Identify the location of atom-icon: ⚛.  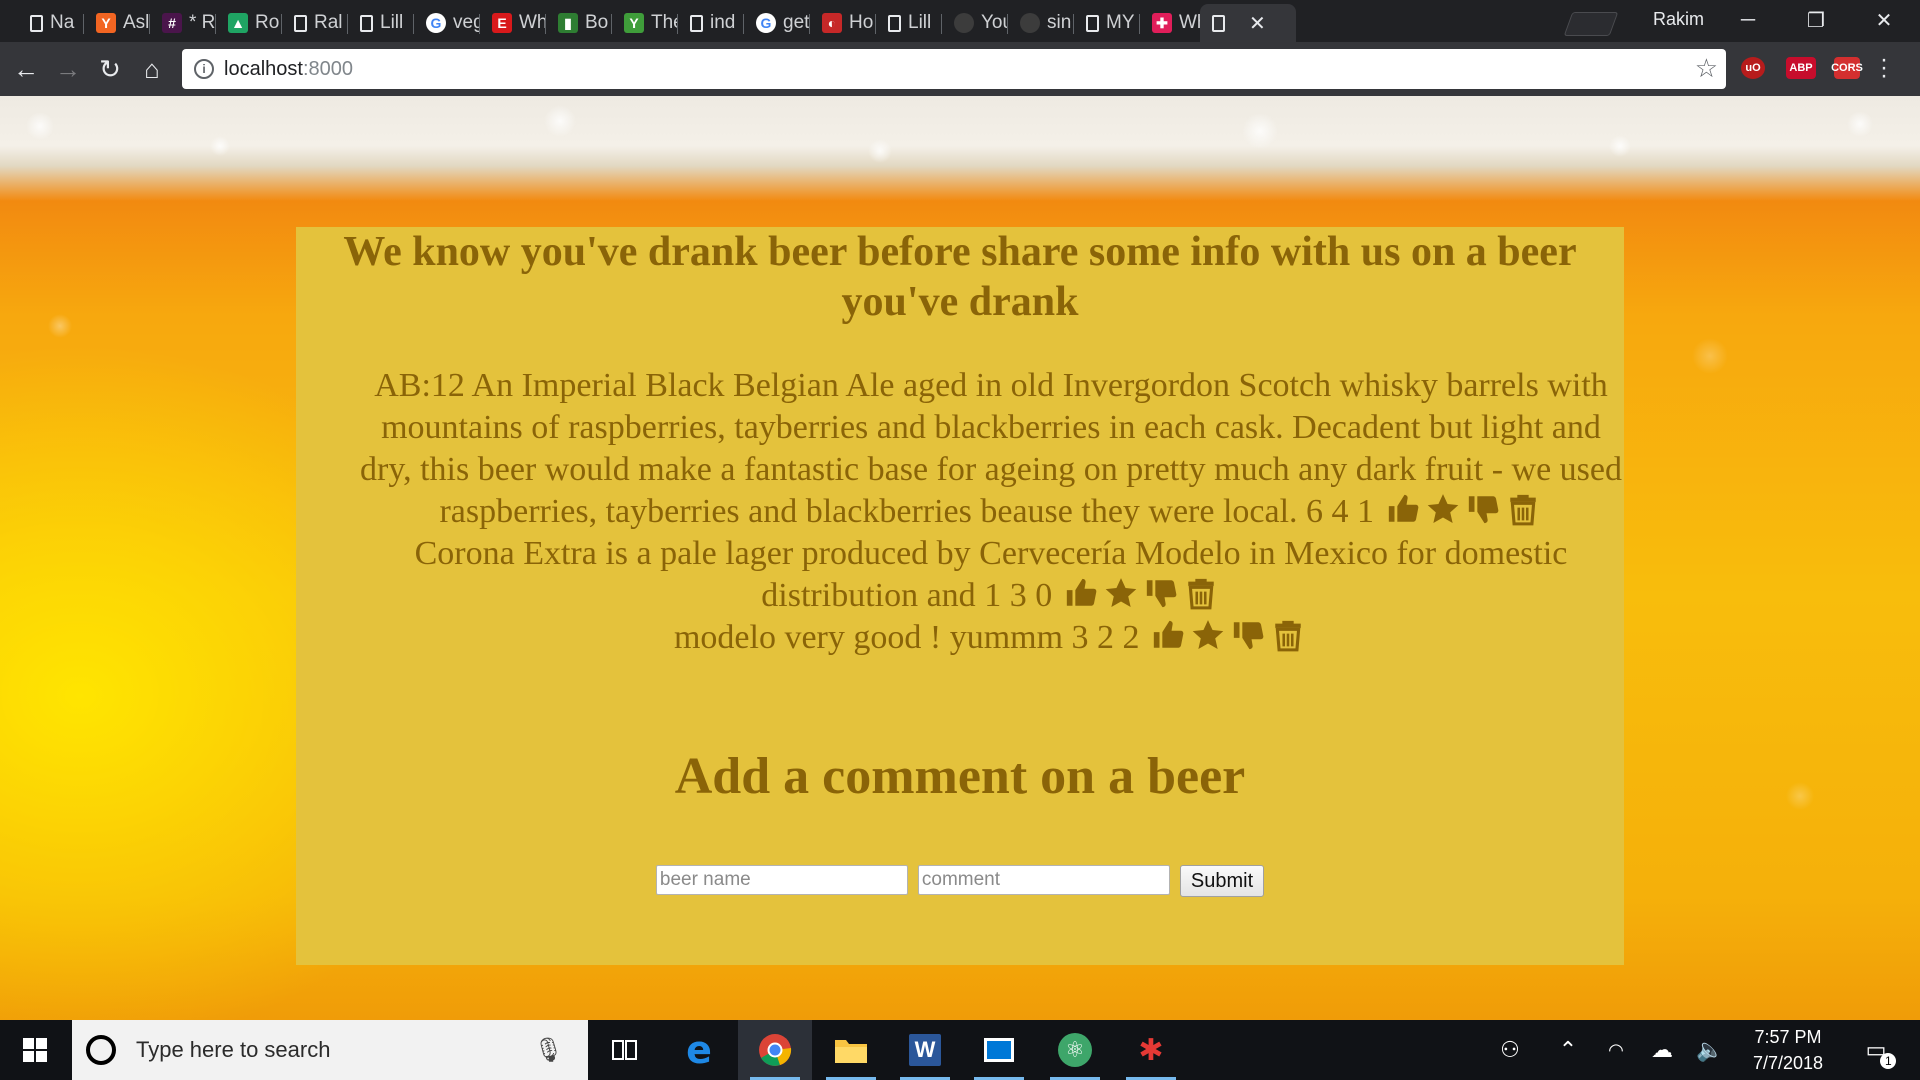
(1075, 1050).